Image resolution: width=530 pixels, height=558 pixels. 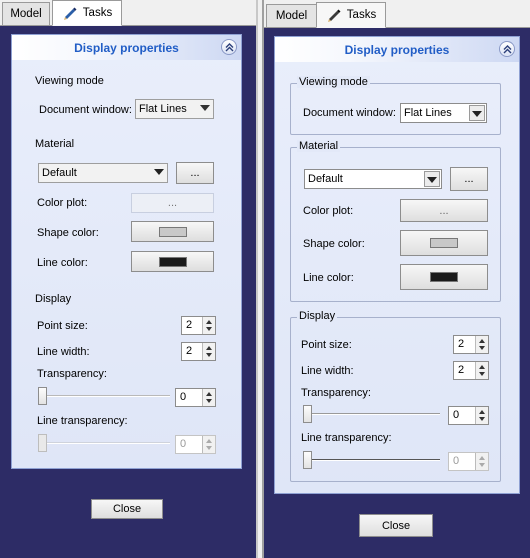 I want to click on point-size-value: 2, so click(x=189, y=325).